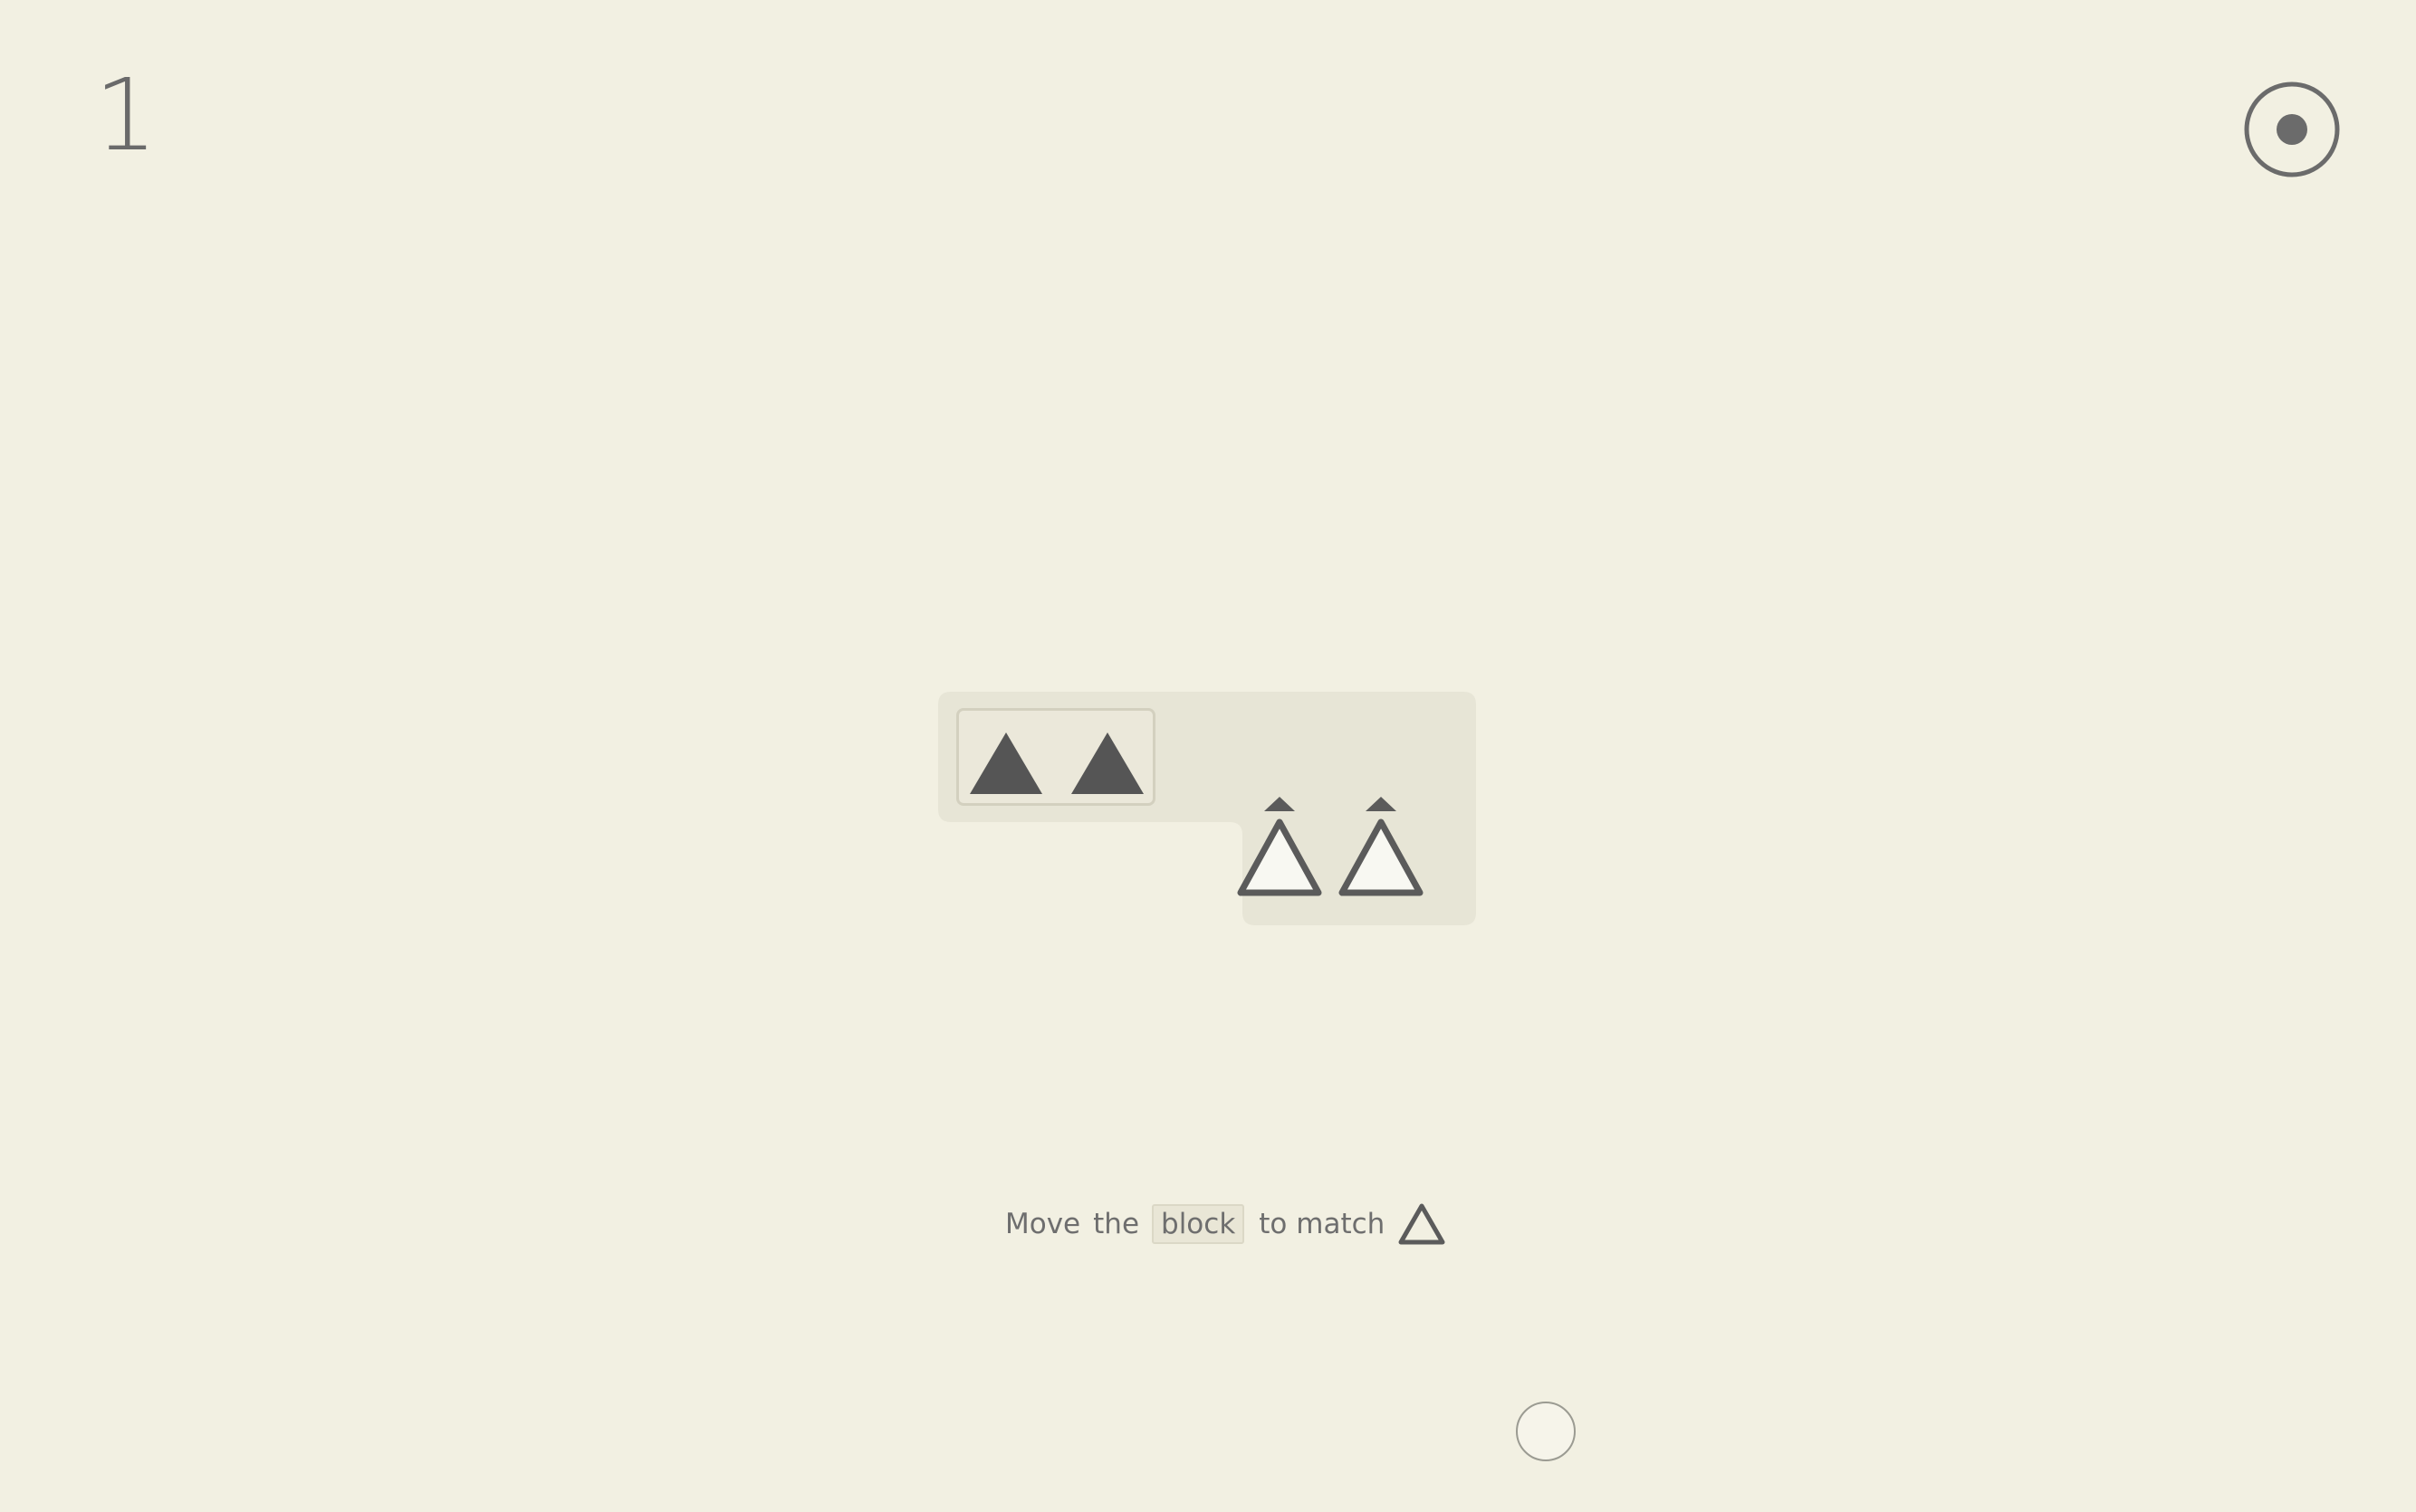 The image size is (2416, 1512). I want to click on level-number: 1, so click(126, 115).